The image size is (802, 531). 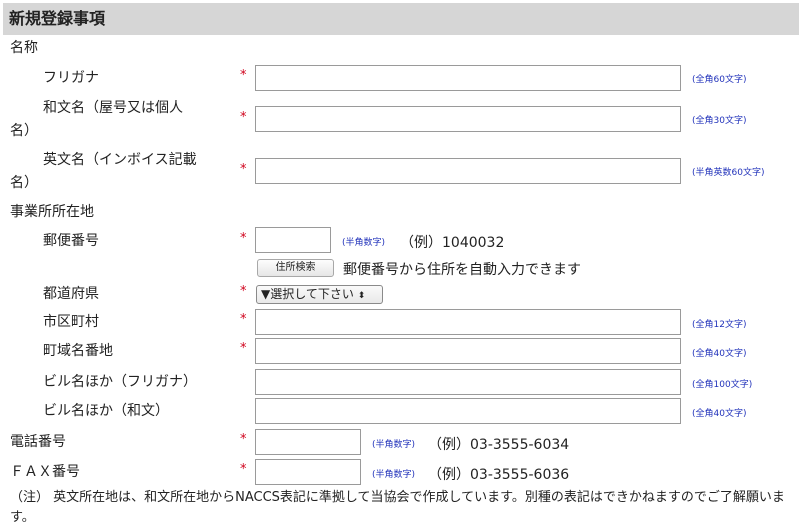 I want to click on furigana-hint: (全角60文字), so click(x=719, y=80).